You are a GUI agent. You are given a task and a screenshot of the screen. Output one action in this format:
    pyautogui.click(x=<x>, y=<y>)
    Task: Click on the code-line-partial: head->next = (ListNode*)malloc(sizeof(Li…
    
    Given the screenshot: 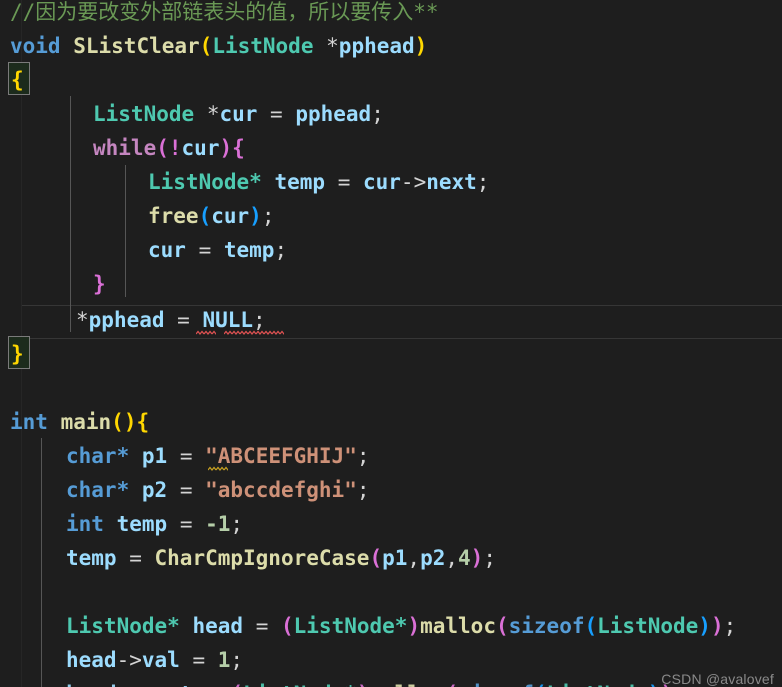 What is the action you would take?
    pyautogui.click(x=376, y=682)
    